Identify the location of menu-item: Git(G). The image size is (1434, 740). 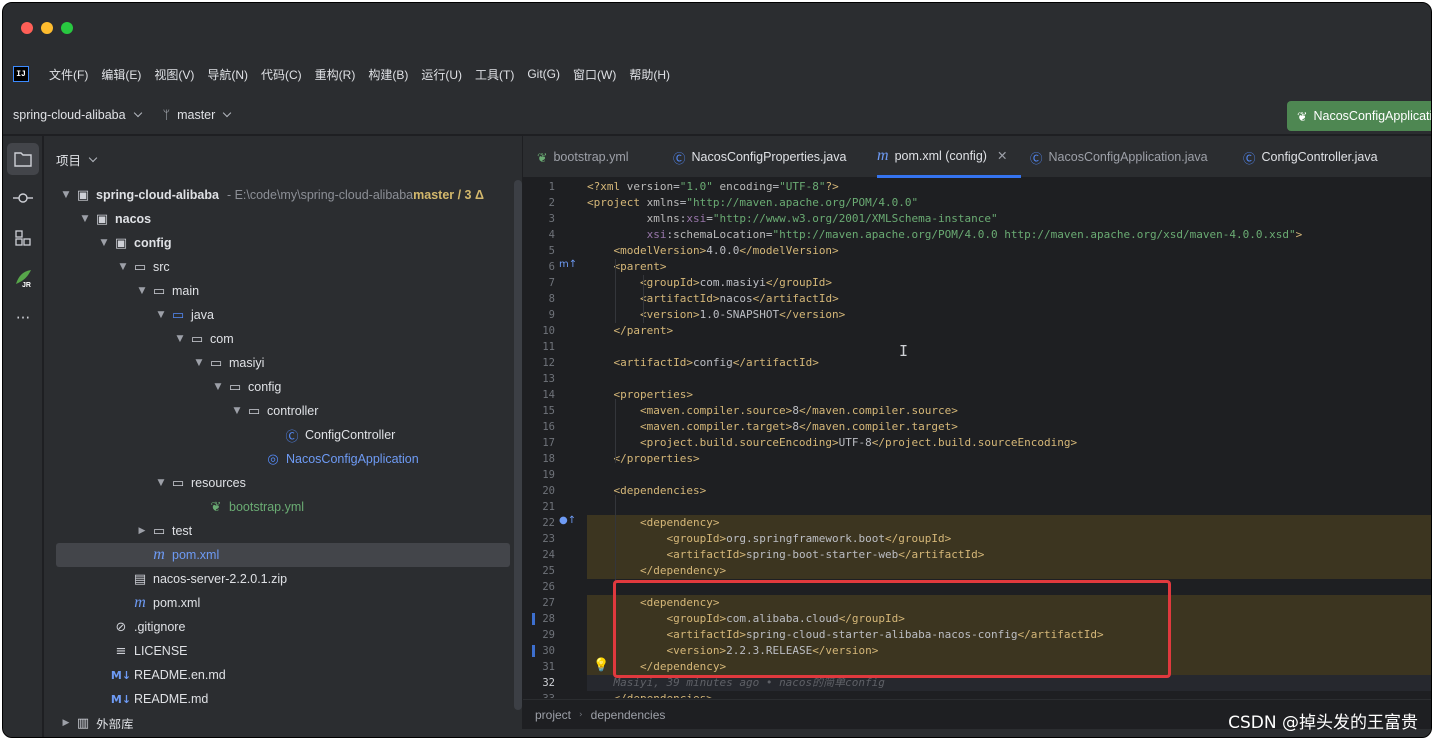
(543, 74).